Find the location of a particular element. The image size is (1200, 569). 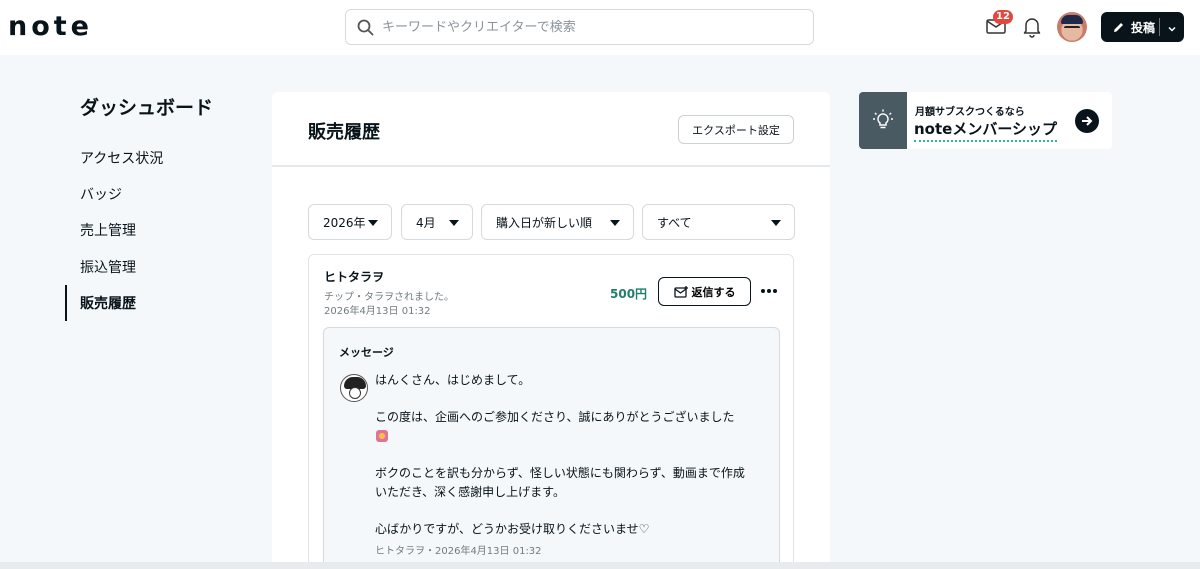

pen-icon is located at coordinates (1119, 27).